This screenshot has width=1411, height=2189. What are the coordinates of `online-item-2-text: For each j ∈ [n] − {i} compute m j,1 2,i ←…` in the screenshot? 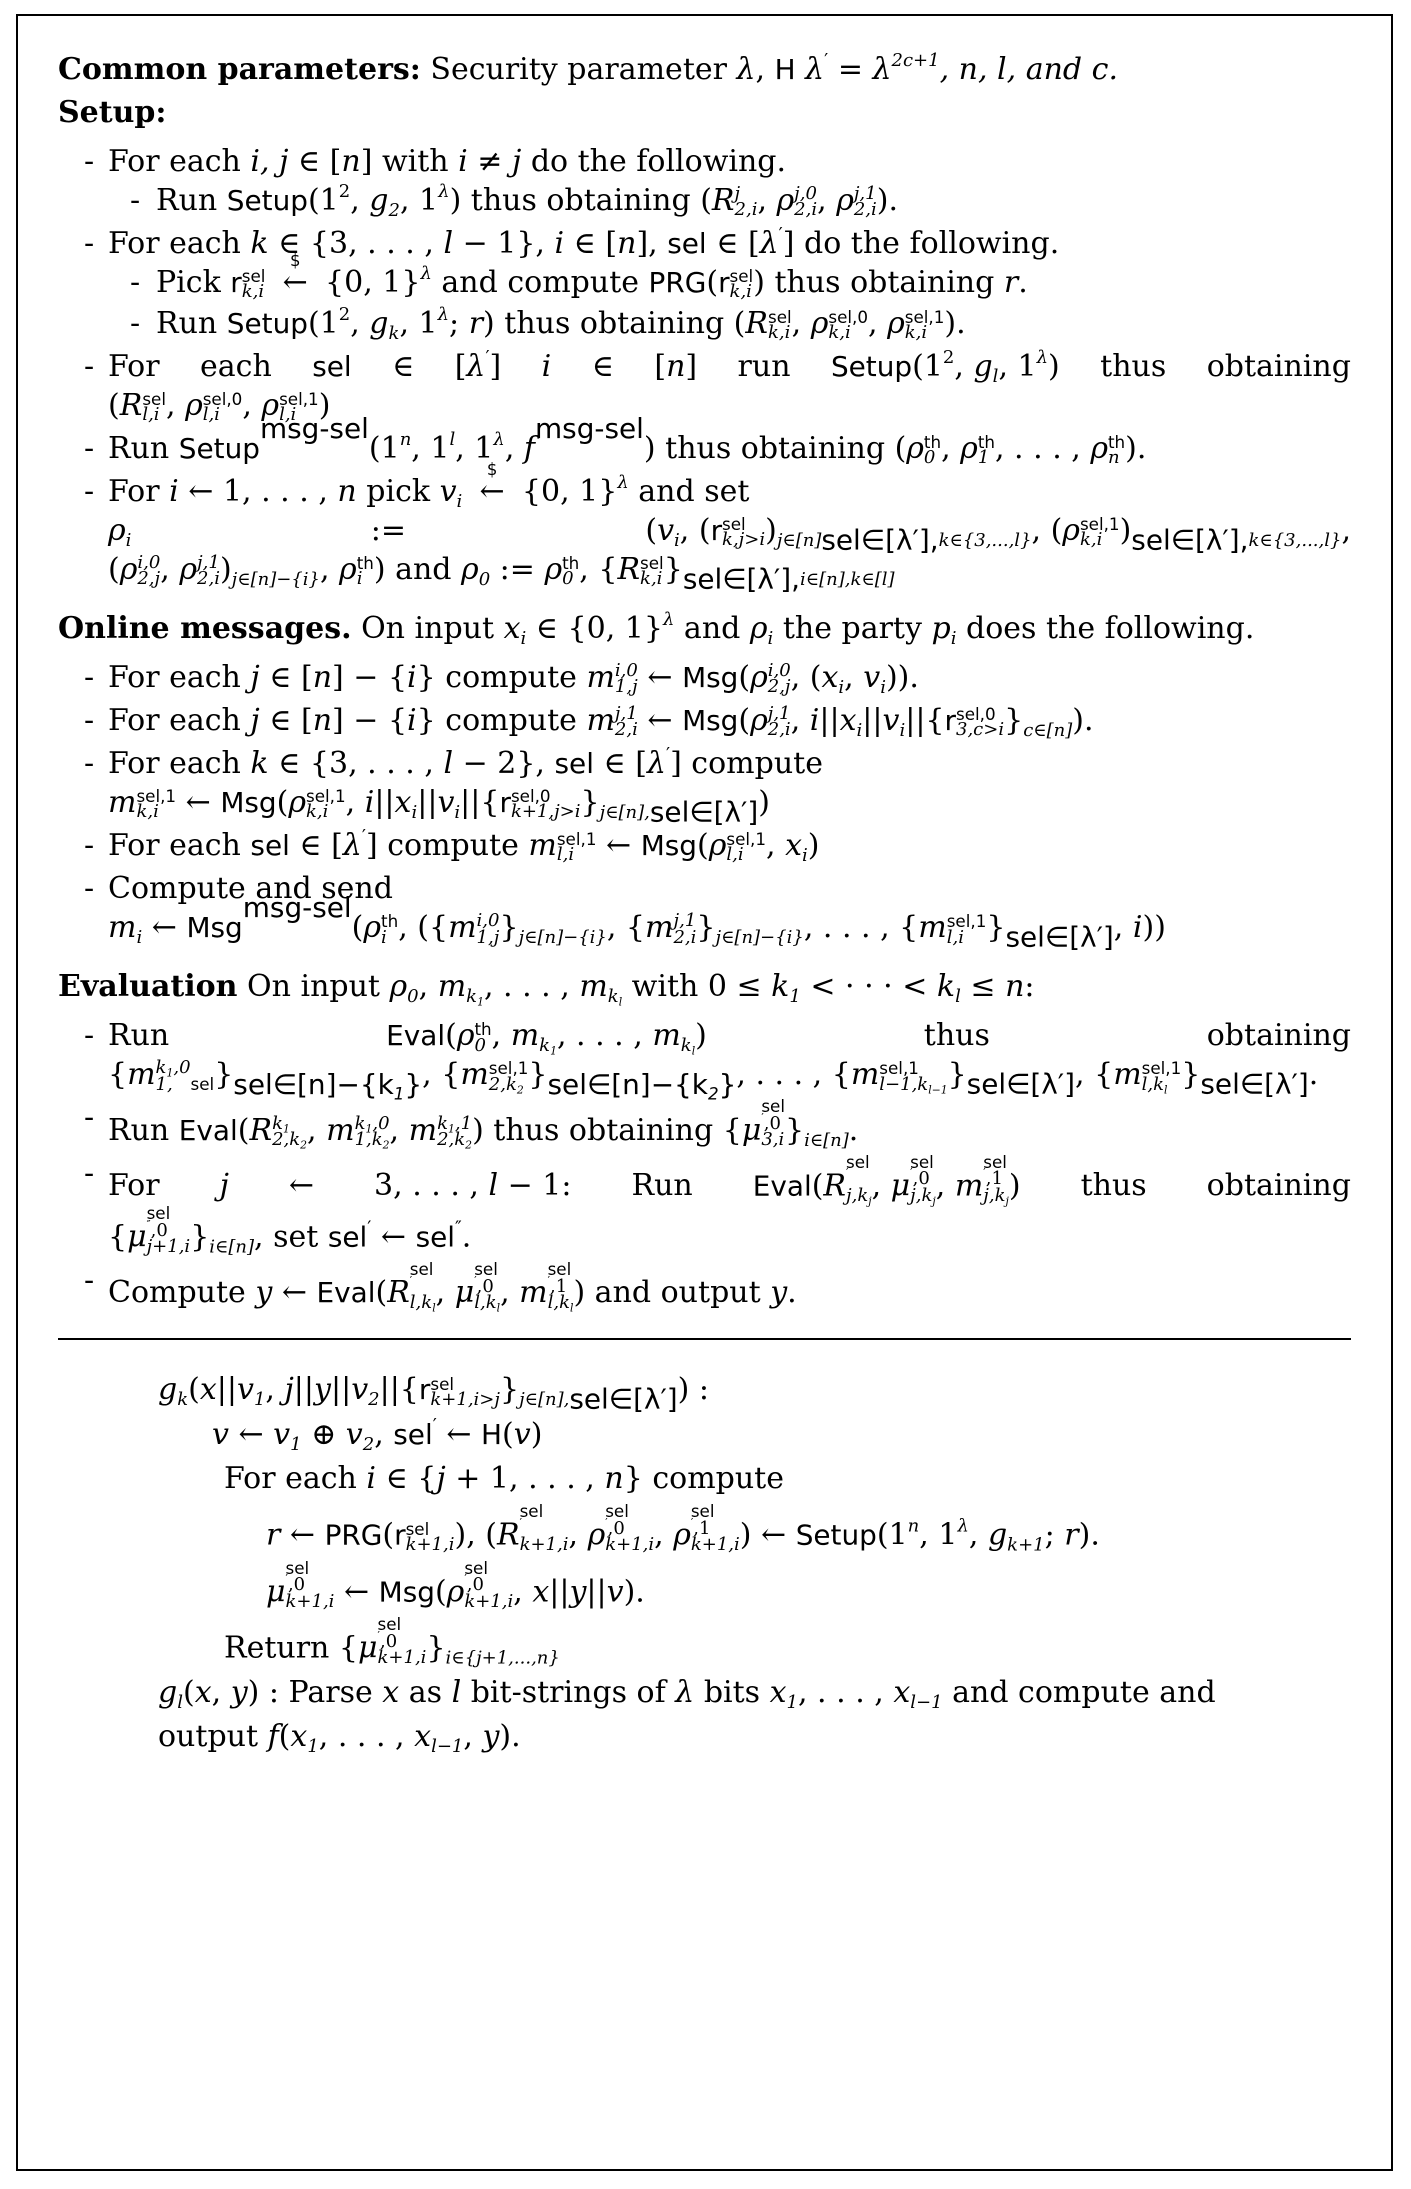 It's located at (601, 722).